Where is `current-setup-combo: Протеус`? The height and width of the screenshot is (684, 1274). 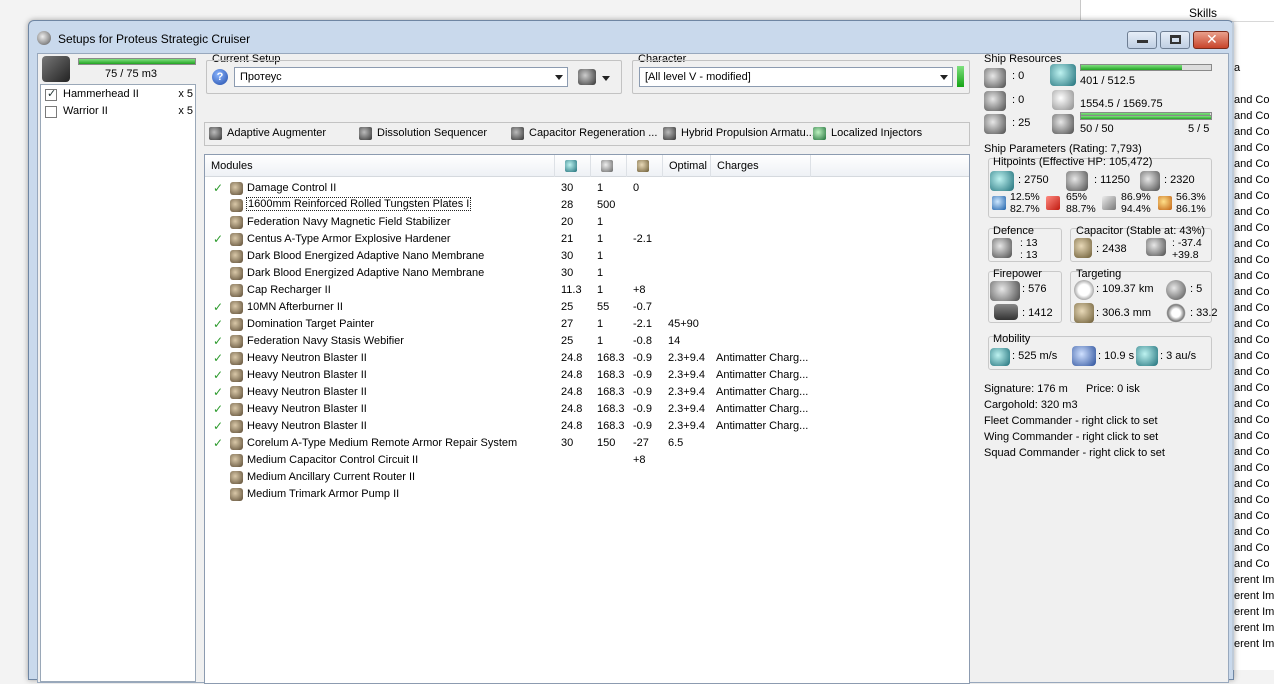
current-setup-combo: Протеус is located at coordinates (401, 77).